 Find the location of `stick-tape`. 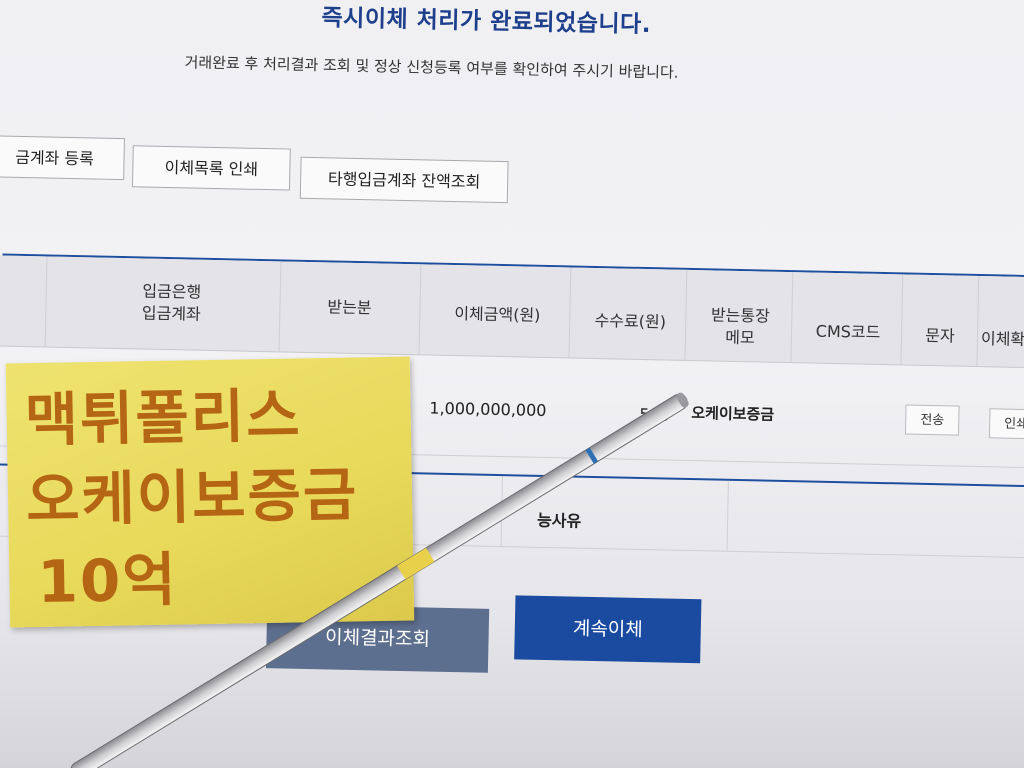

stick-tape is located at coordinates (416, 563).